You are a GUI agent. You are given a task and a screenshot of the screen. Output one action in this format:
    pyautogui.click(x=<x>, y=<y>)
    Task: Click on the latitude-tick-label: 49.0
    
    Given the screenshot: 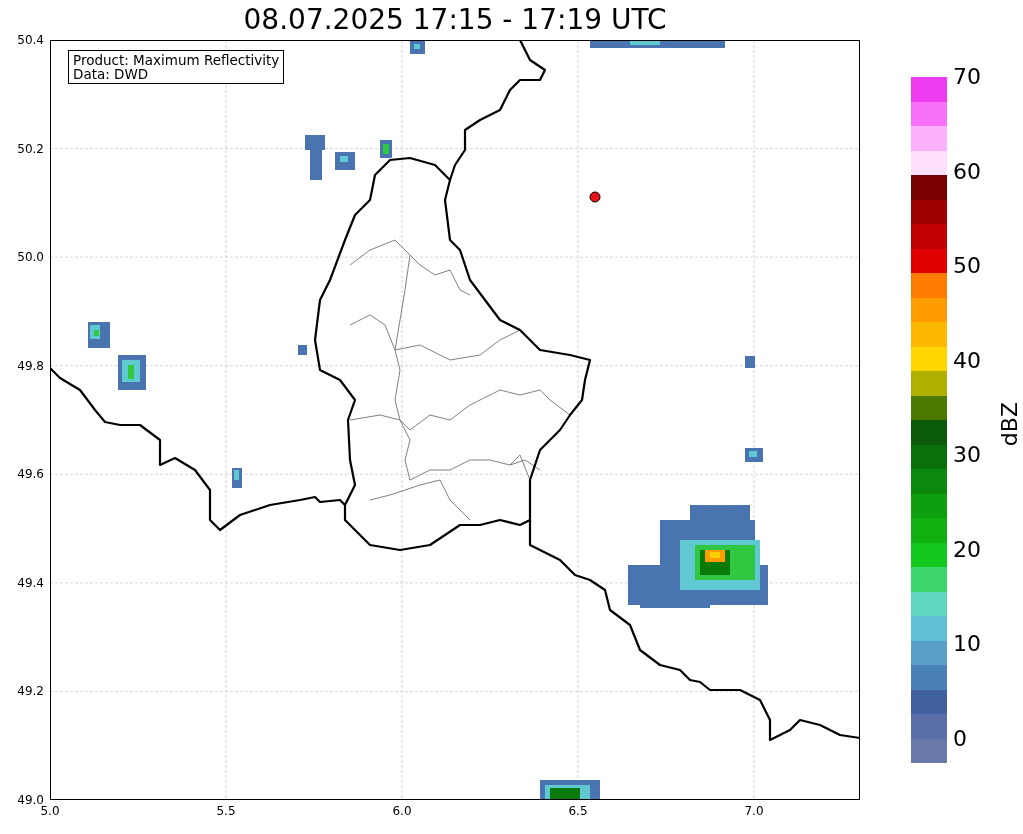 What is the action you would take?
    pyautogui.click(x=30, y=799)
    